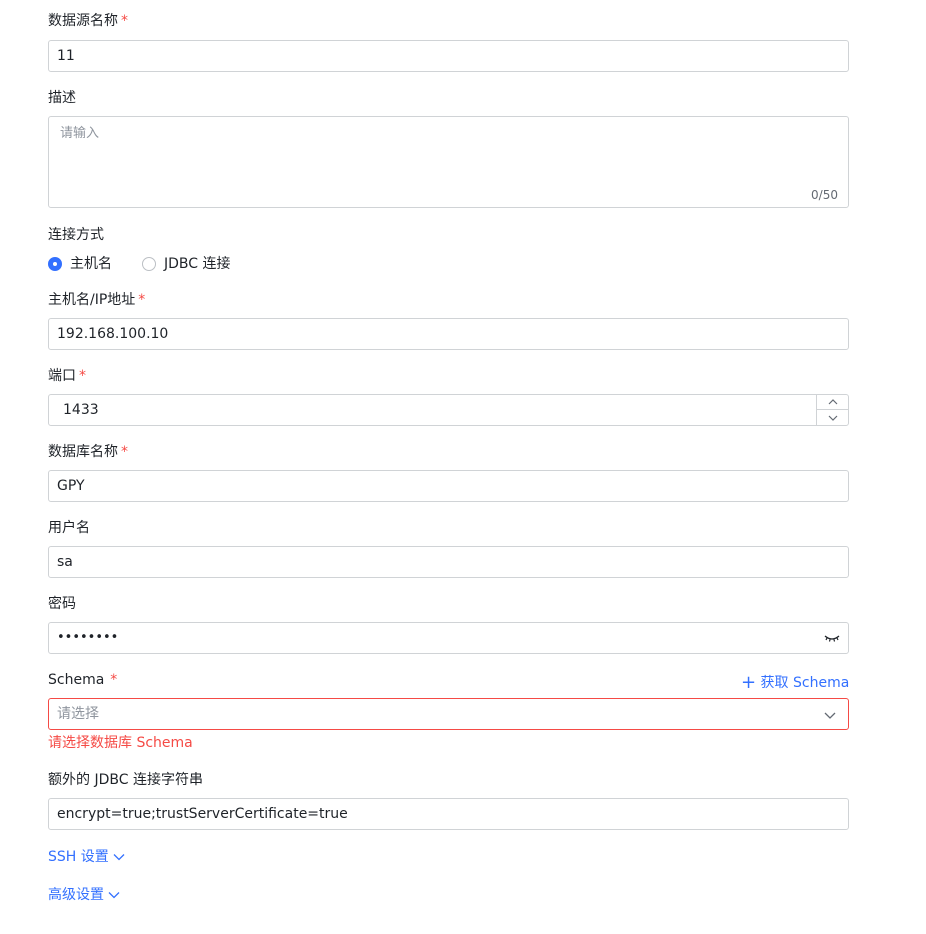 This screenshot has width=926, height=934. Describe the element at coordinates (55, 264) in the screenshot. I see `radio-checked-icon` at that location.